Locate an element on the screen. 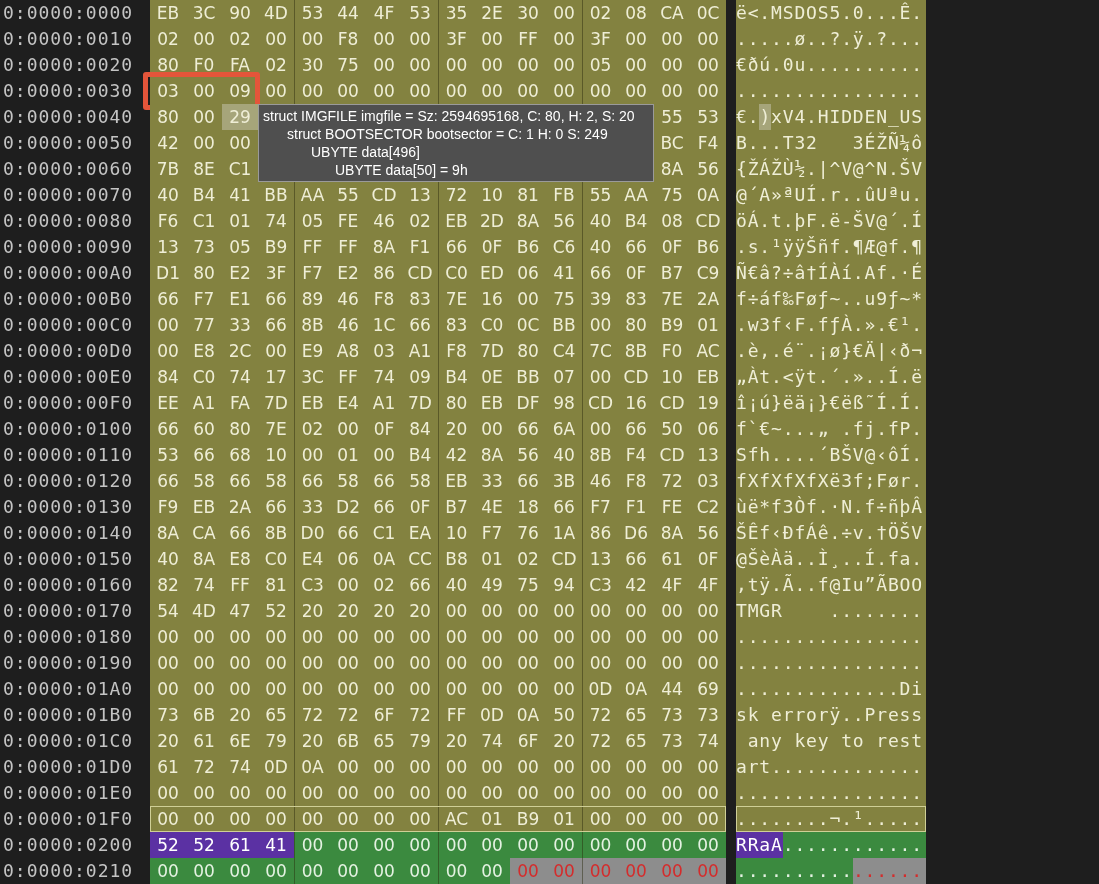  hex-byte: 46 is located at coordinates (348, 299).